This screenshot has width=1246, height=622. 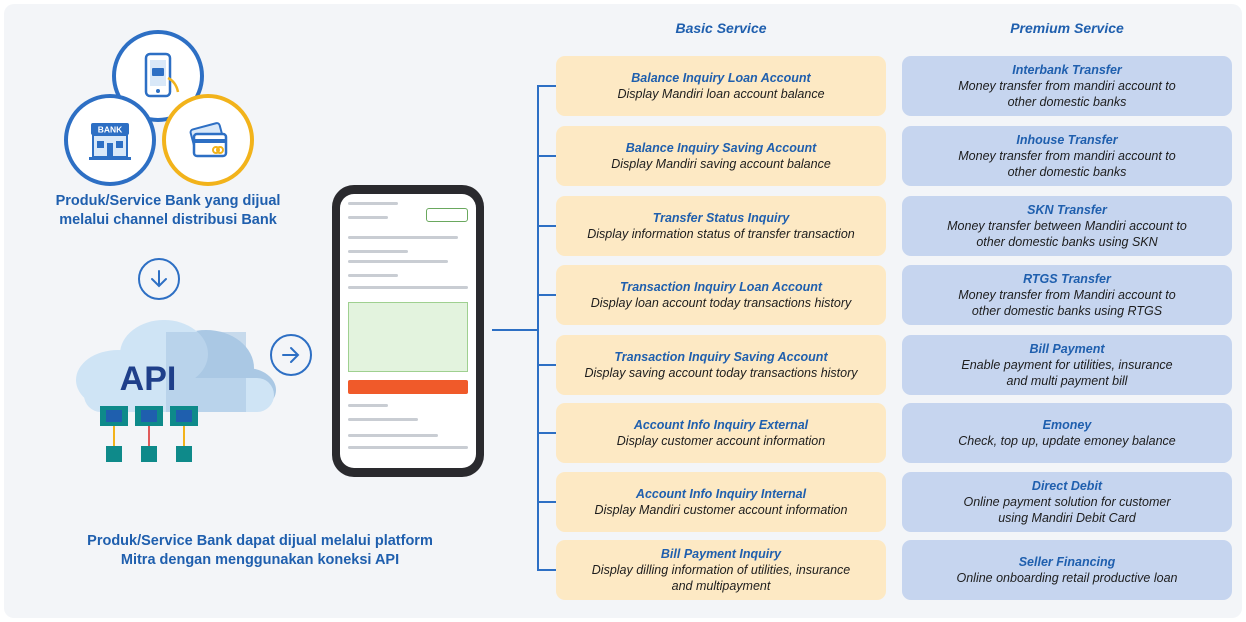 I want to click on connector-trunk, so click(x=538, y=327).